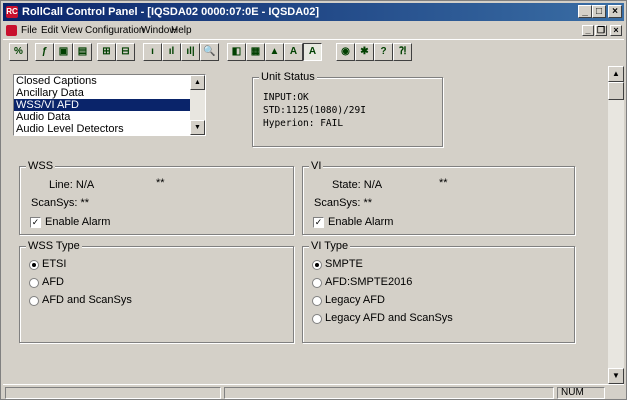 The height and width of the screenshot is (400, 627). I want to click on vi-scansys-label: ScanSys: **, so click(343, 203).